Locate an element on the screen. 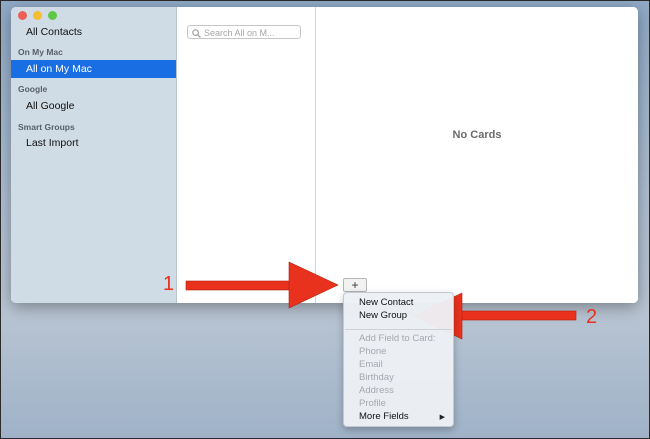 The image size is (650, 439). annotation-arrows is located at coordinates (381, 300).